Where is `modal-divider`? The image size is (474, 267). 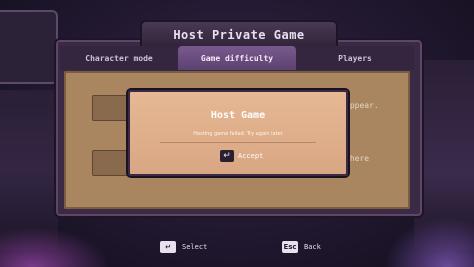
modal-divider is located at coordinates (238, 142).